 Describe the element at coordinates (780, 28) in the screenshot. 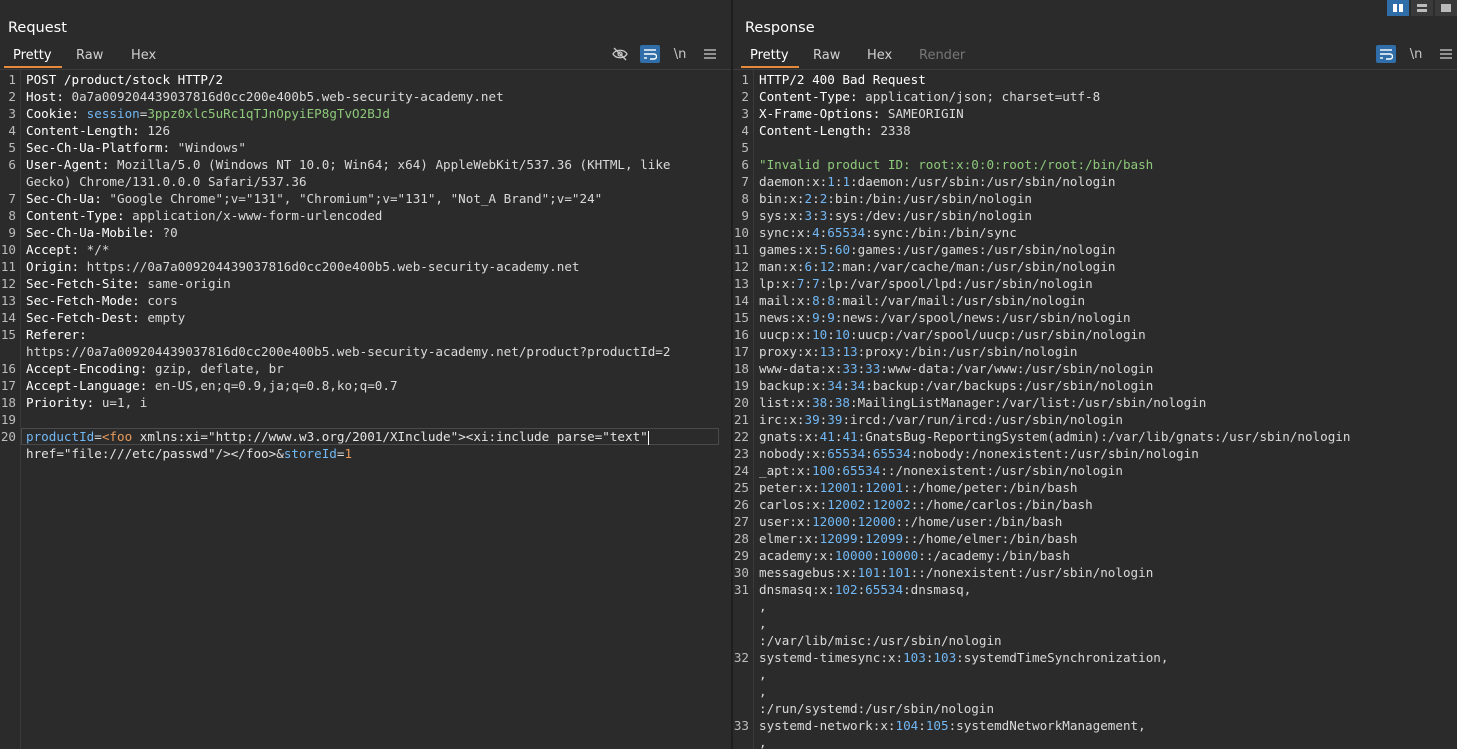

I see `response-title: Response` at that location.